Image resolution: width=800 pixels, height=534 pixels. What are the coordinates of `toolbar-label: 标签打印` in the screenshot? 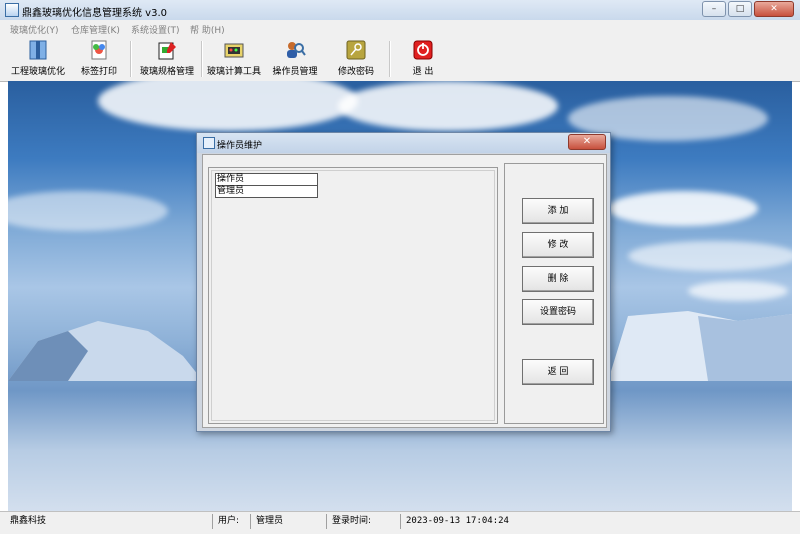 It's located at (98, 72).